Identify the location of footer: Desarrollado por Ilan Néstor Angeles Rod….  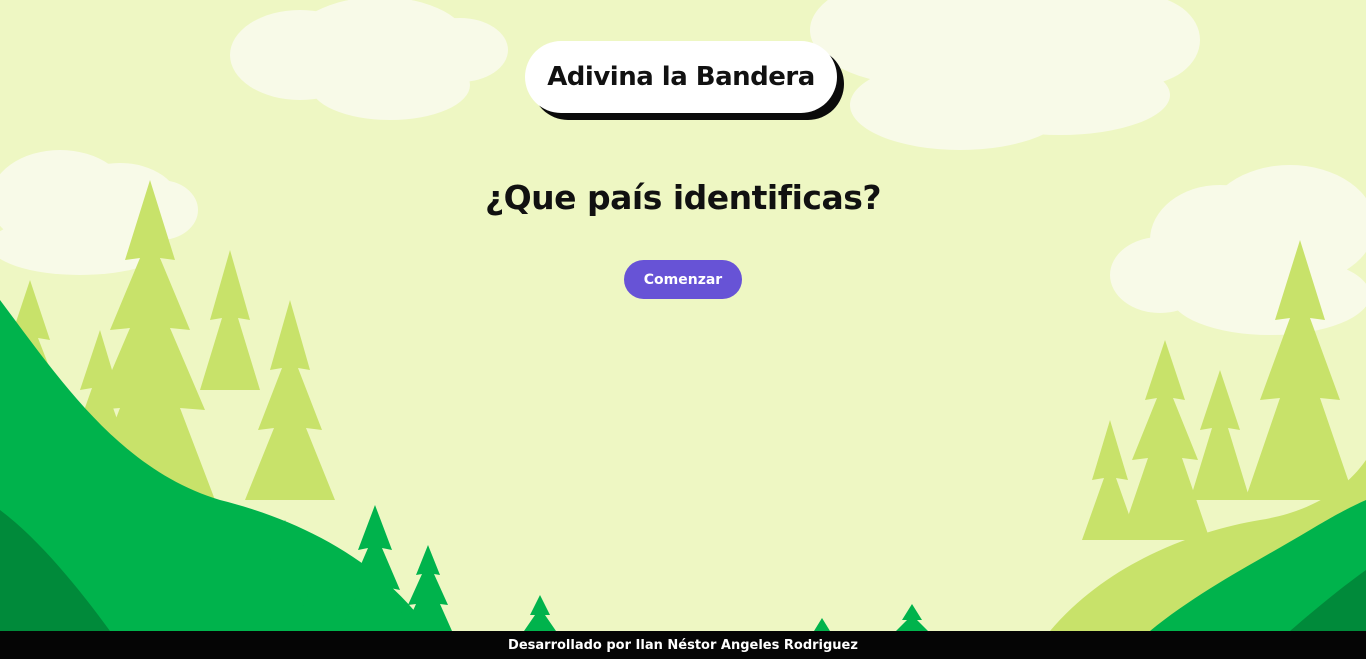
(683, 645).